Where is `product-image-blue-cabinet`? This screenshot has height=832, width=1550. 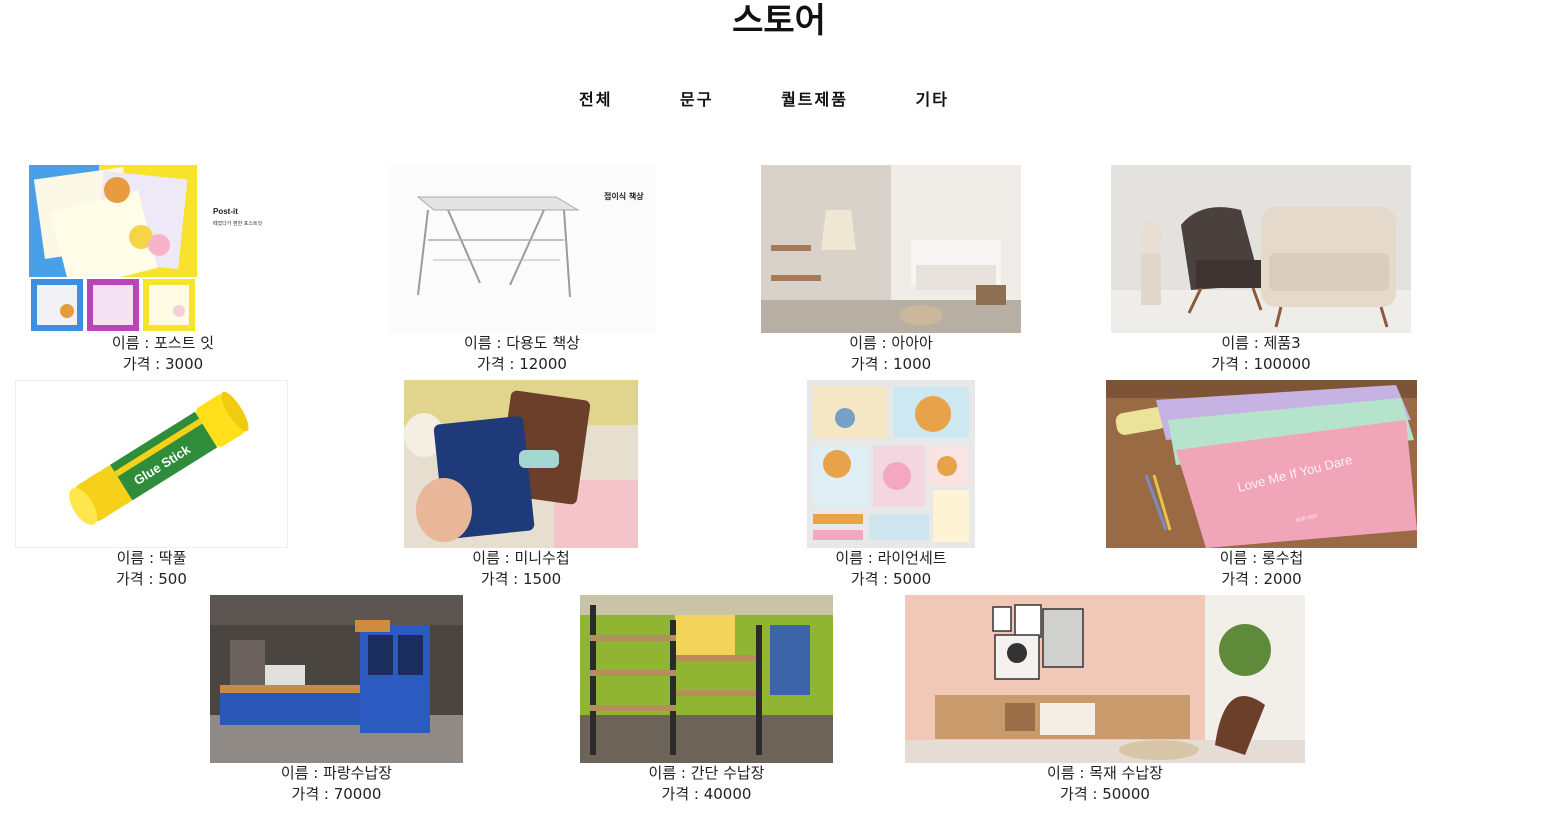
product-image-blue-cabinet is located at coordinates (336, 679).